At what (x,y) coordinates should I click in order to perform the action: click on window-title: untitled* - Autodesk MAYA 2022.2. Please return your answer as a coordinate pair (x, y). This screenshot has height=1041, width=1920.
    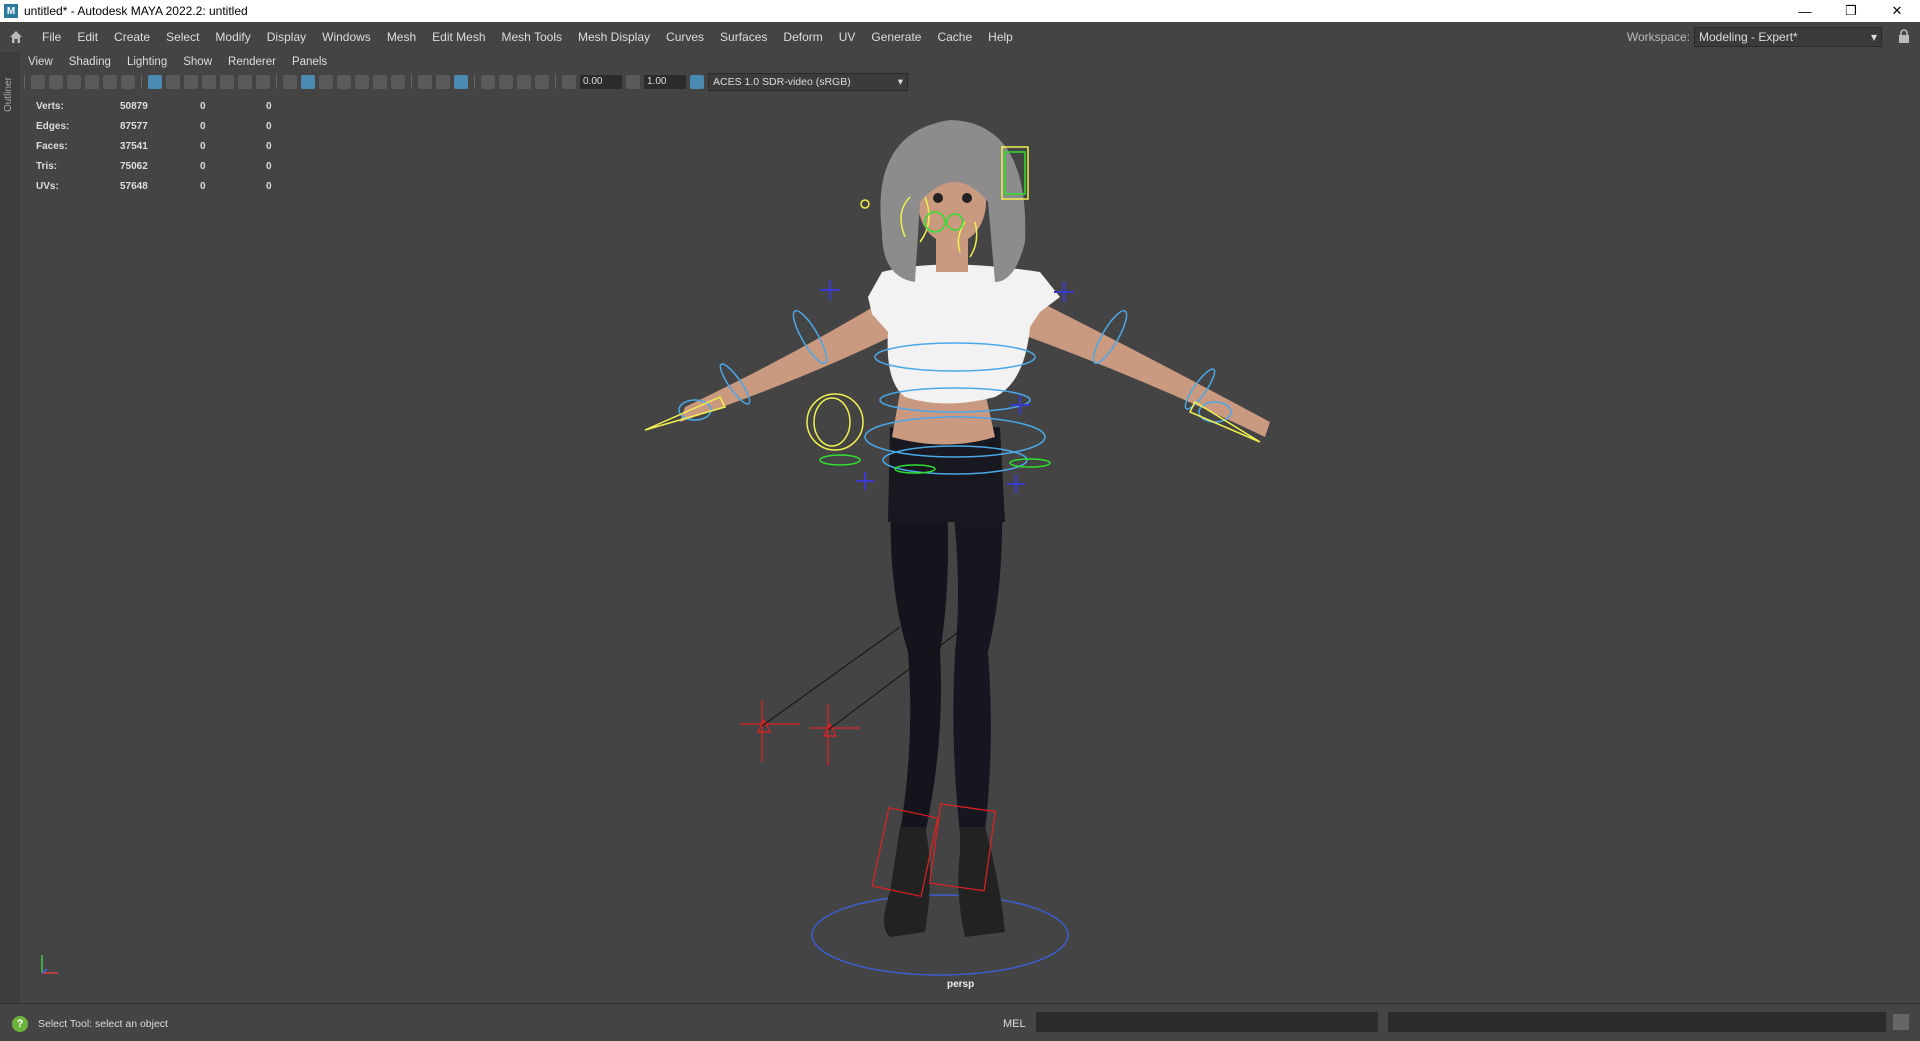
    Looking at the image, I should click on (136, 11).